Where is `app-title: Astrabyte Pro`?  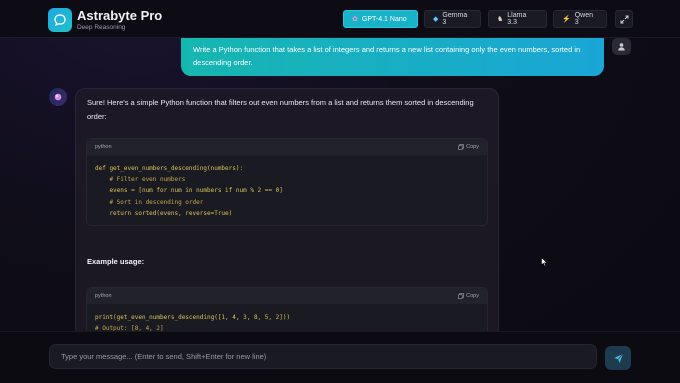 app-title: Astrabyte Pro is located at coordinates (120, 15).